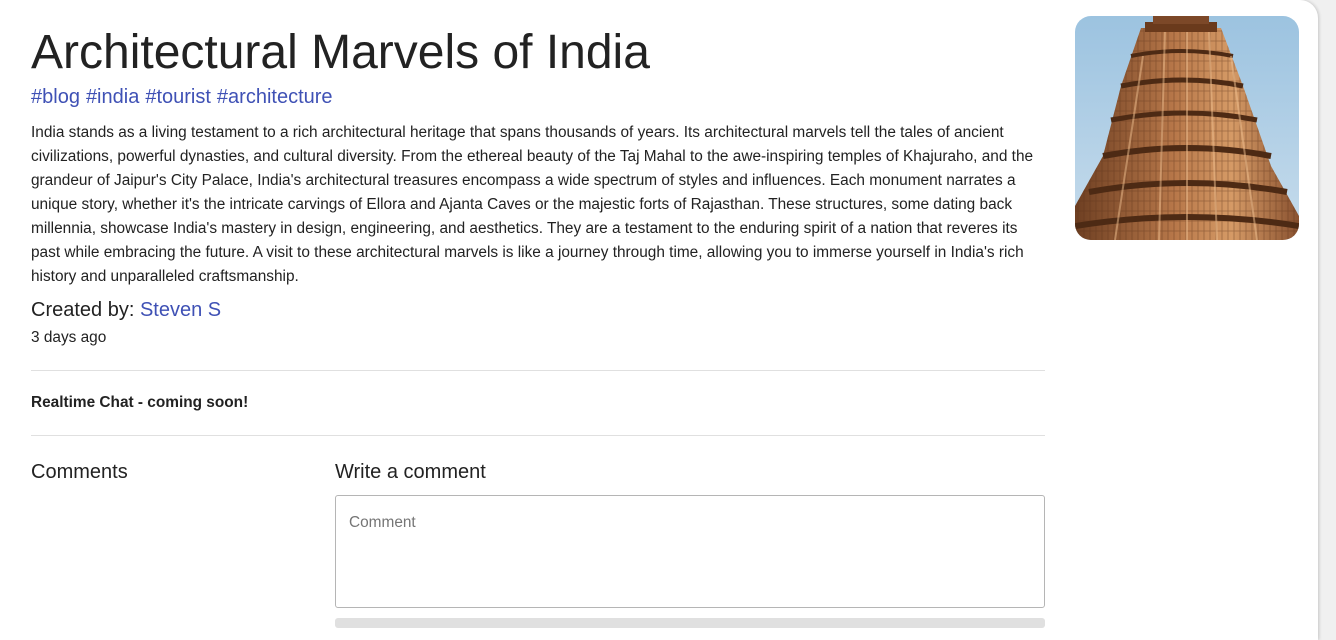  What do you see at coordinates (112, 97) in the screenshot?
I see `tag-india: #india` at bounding box center [112, 97].